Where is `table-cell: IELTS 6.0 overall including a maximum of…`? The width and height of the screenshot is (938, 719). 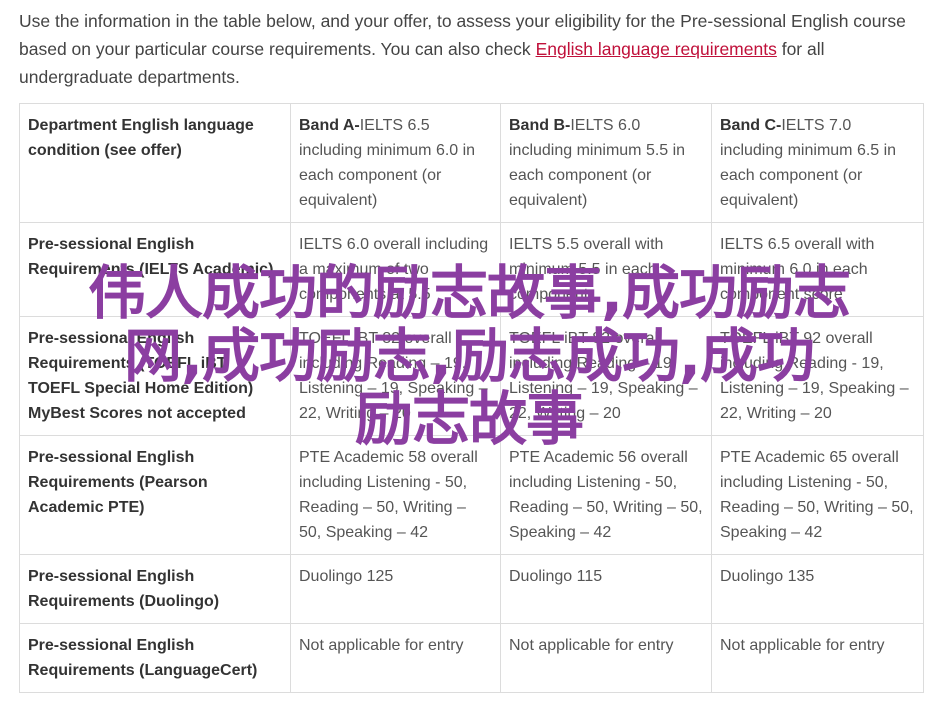 table-cell: IELTS 6.0 overall including a maximum of… is located at coordinates (395, 269).